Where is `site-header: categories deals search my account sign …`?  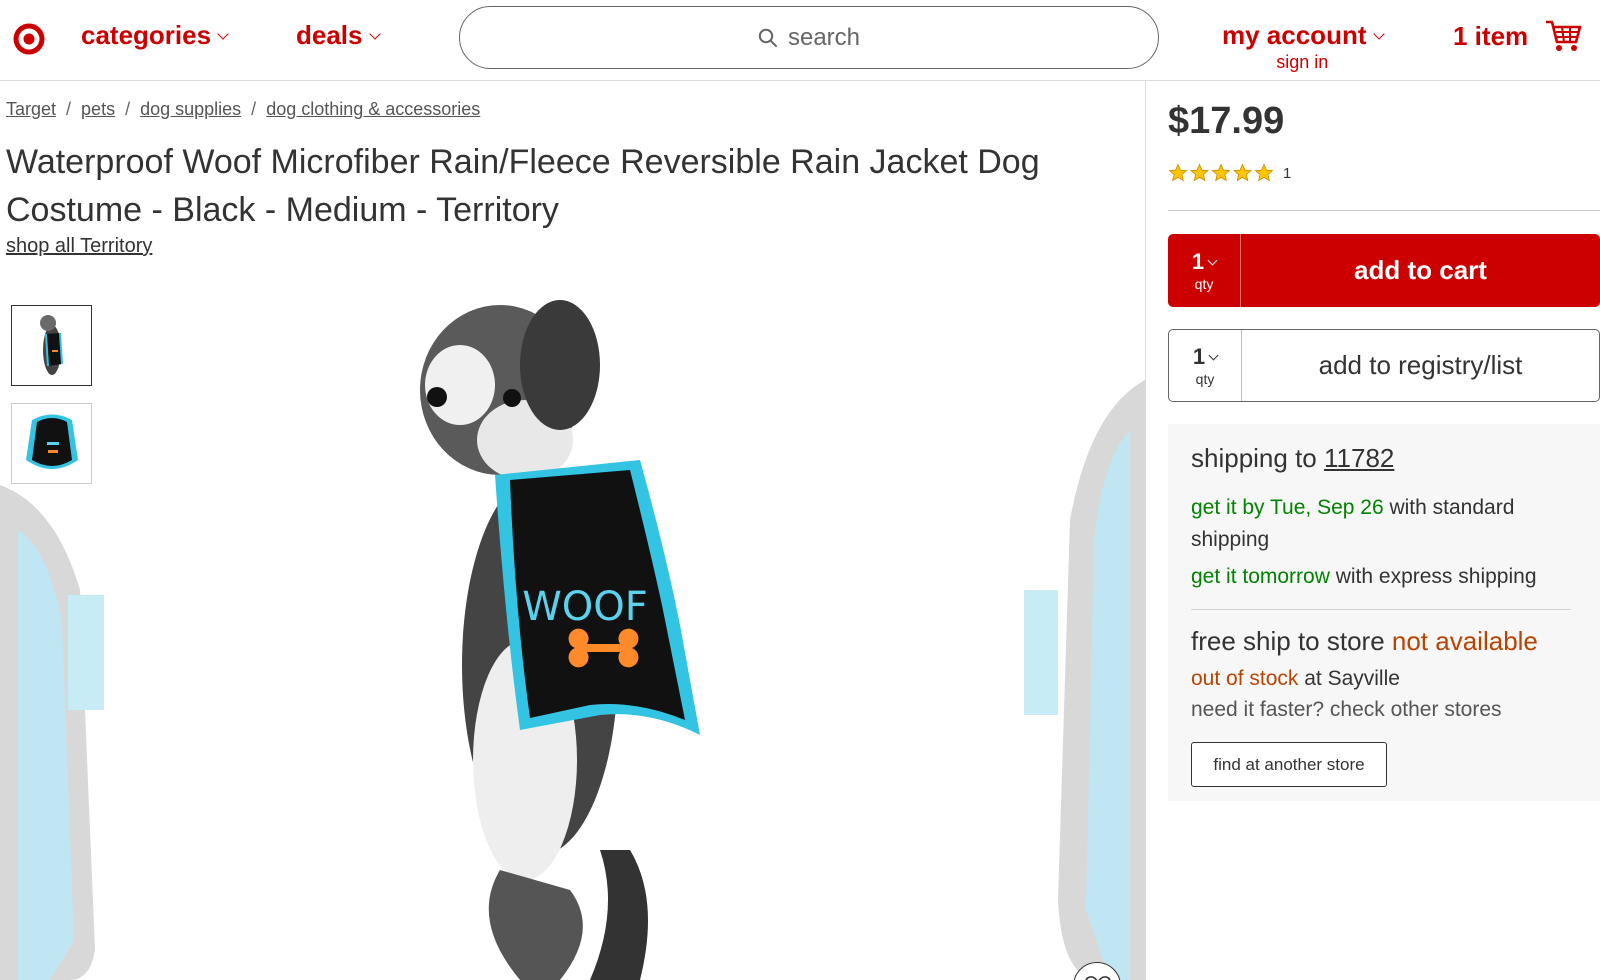 site-header: categories deals search my account sign … is located at coordinates (800, 40).